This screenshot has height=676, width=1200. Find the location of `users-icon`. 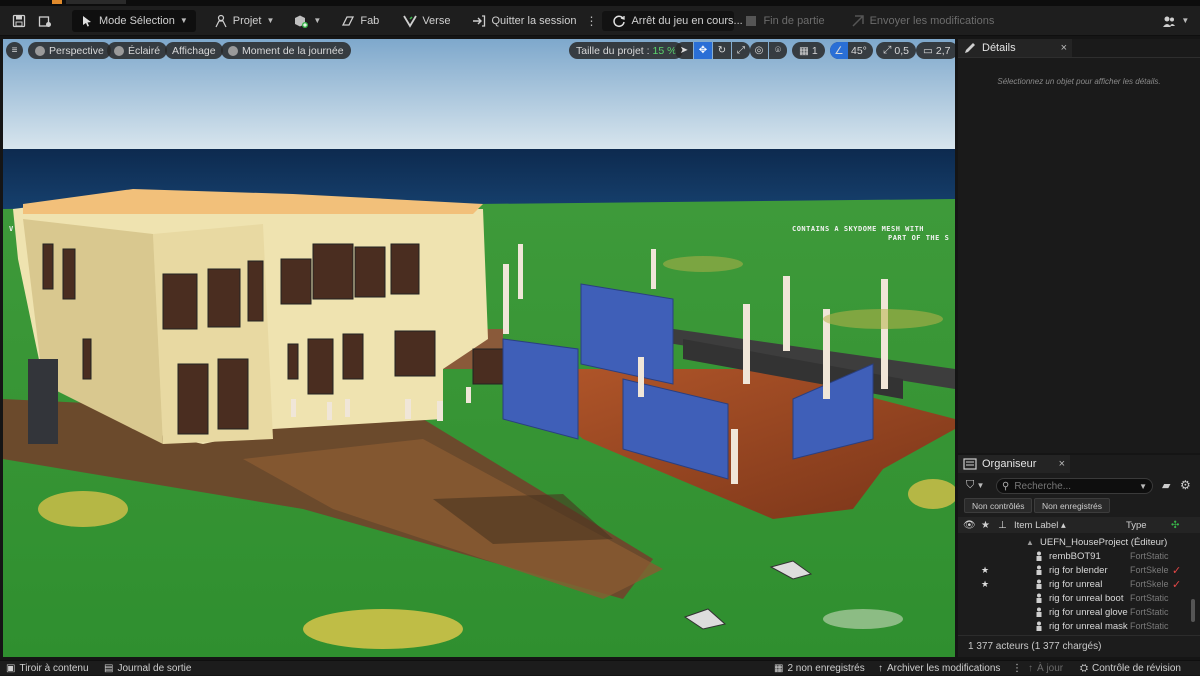

users-icon is located at coordinates (1169, 21).